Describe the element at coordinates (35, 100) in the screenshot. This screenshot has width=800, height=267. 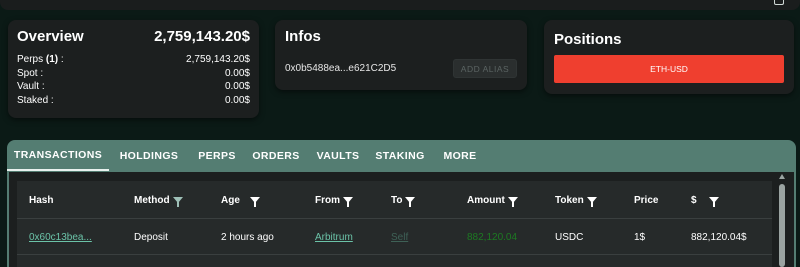
I see `overview-label: Staked :` at that location.